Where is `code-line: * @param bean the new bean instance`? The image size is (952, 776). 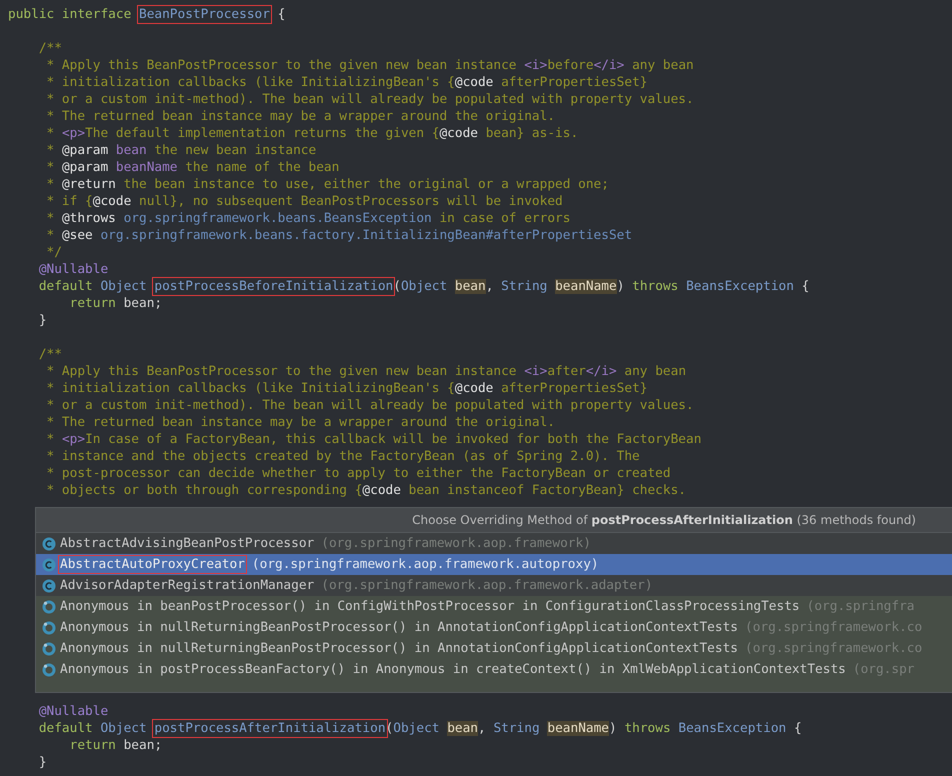
code-line: * @param bean the new bean instance is located at coordinates (181, 150).